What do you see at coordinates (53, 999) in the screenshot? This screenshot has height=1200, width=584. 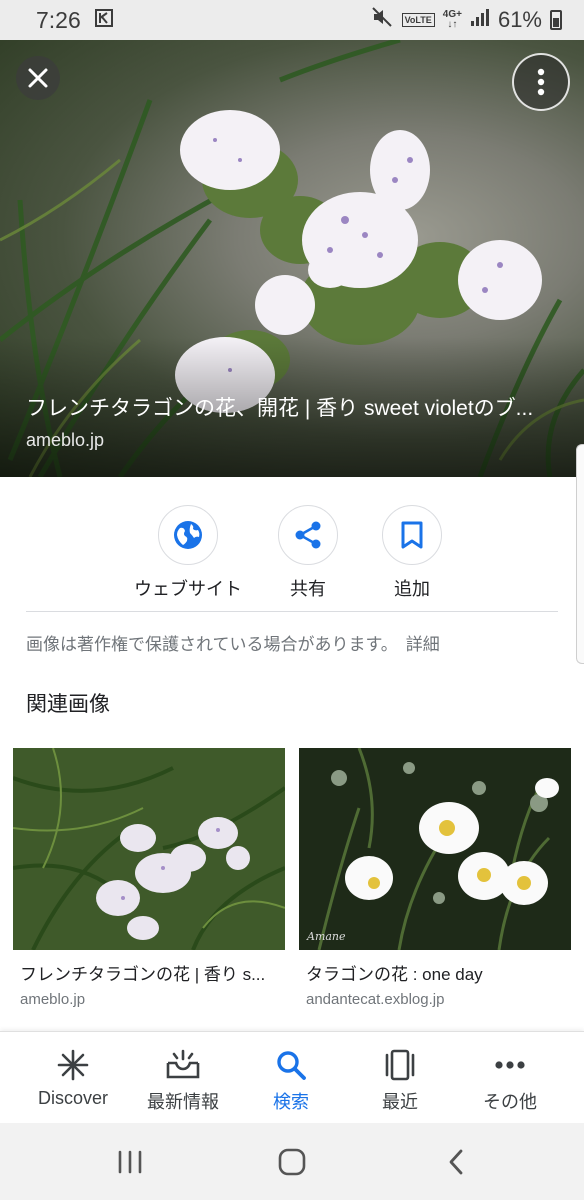 I see `related-source: ameblo.jp` at bounding box center [53, 999].